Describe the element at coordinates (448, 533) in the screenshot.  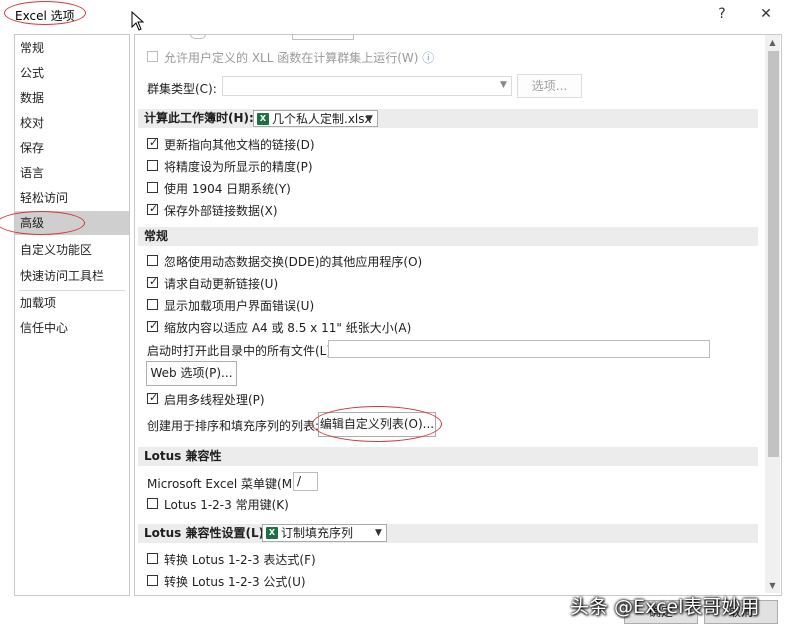
I see `lotus-settings-section-header: Lotus 兼容性设置(L):` at that location.